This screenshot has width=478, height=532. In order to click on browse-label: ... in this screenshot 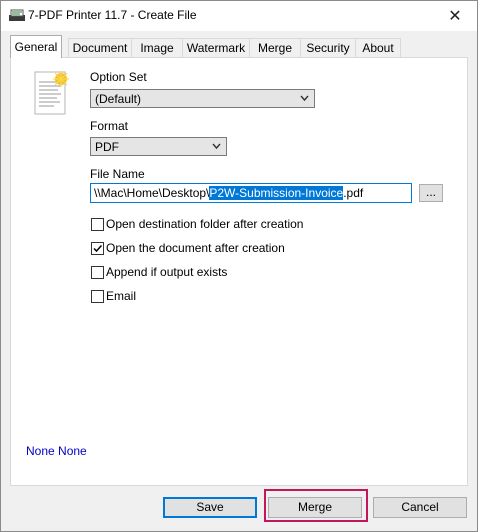, I will do `click(430, 192)`.